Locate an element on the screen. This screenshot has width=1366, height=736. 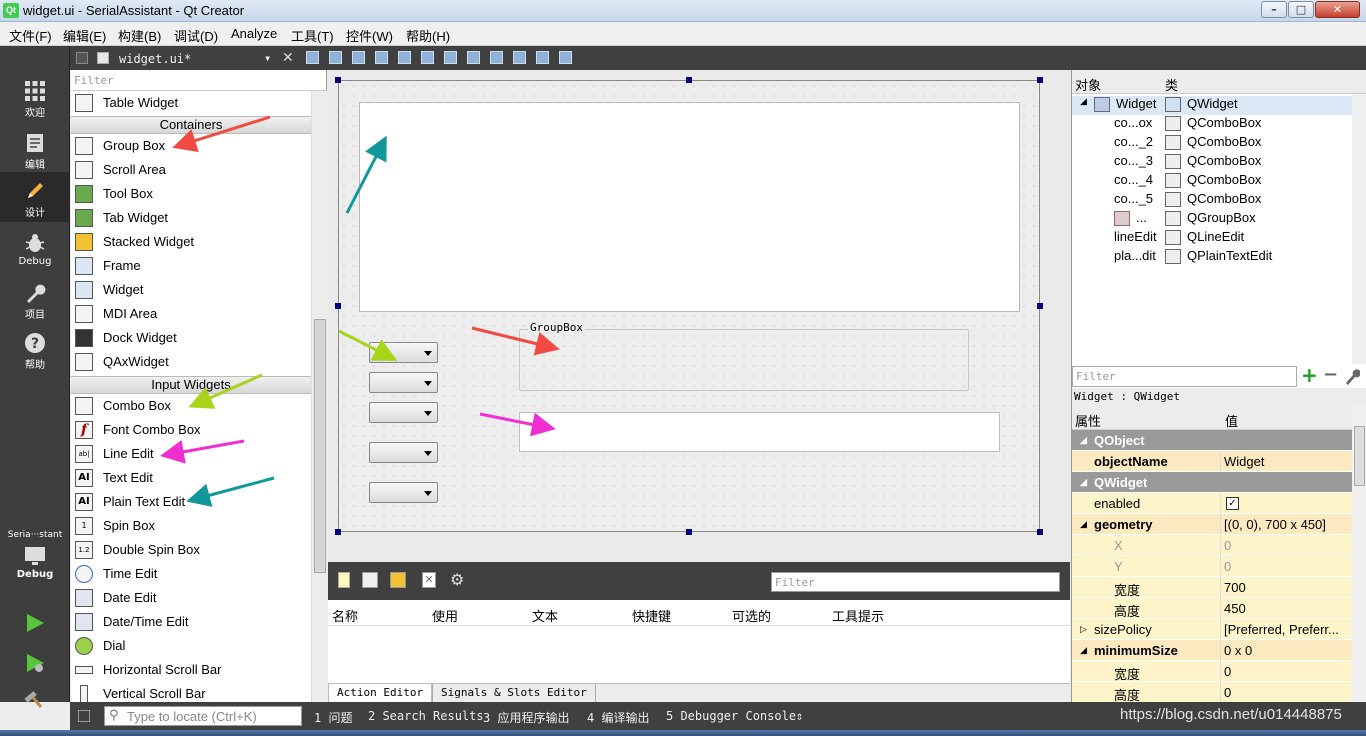
delete-action-icon: ✕ is located at coordinates (429, 580).